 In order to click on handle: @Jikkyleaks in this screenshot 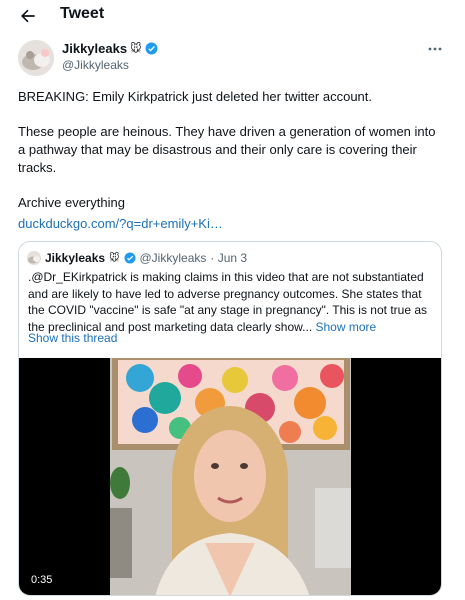, I will do `click(110, 65)`.